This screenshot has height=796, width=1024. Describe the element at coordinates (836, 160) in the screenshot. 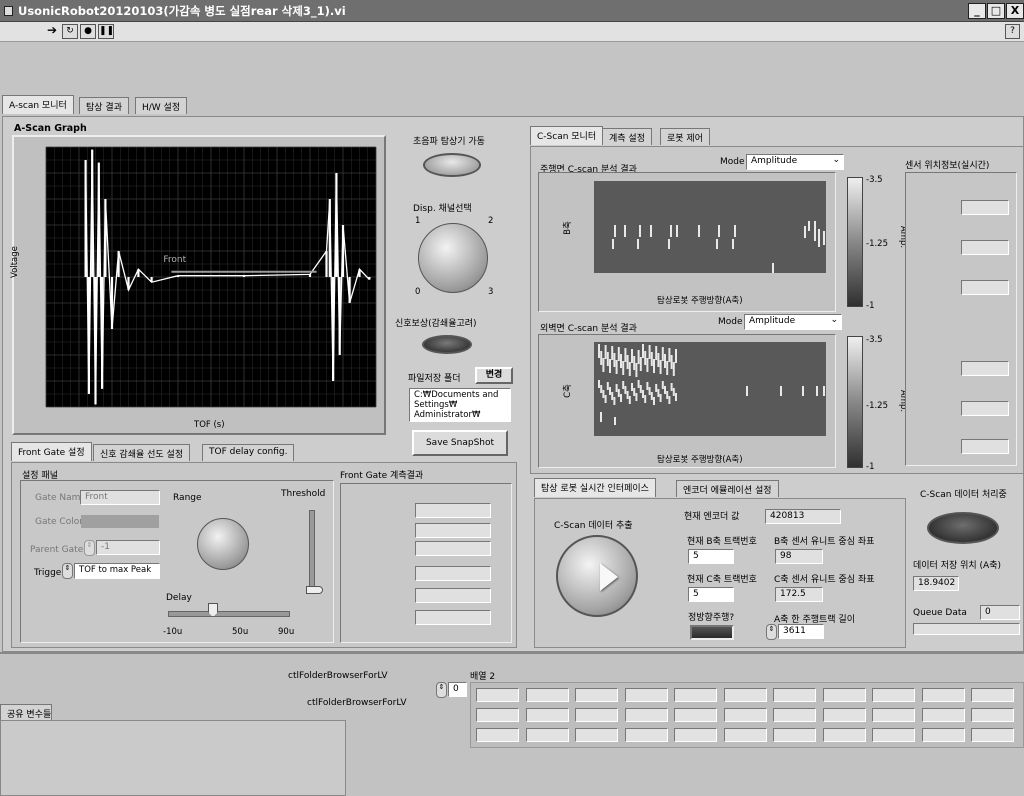

I see `chevron-down-icon: ⌄` at that location.